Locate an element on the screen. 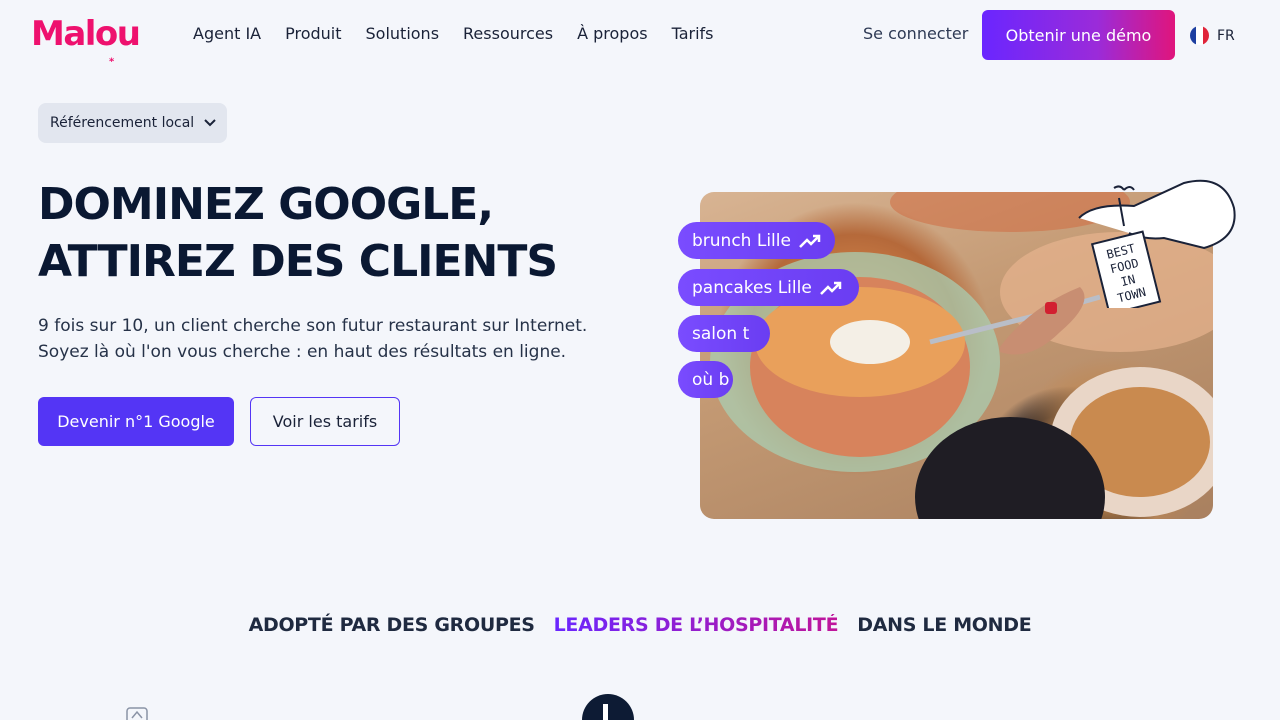  client-logos-strip is located at coordinates (380, 707).